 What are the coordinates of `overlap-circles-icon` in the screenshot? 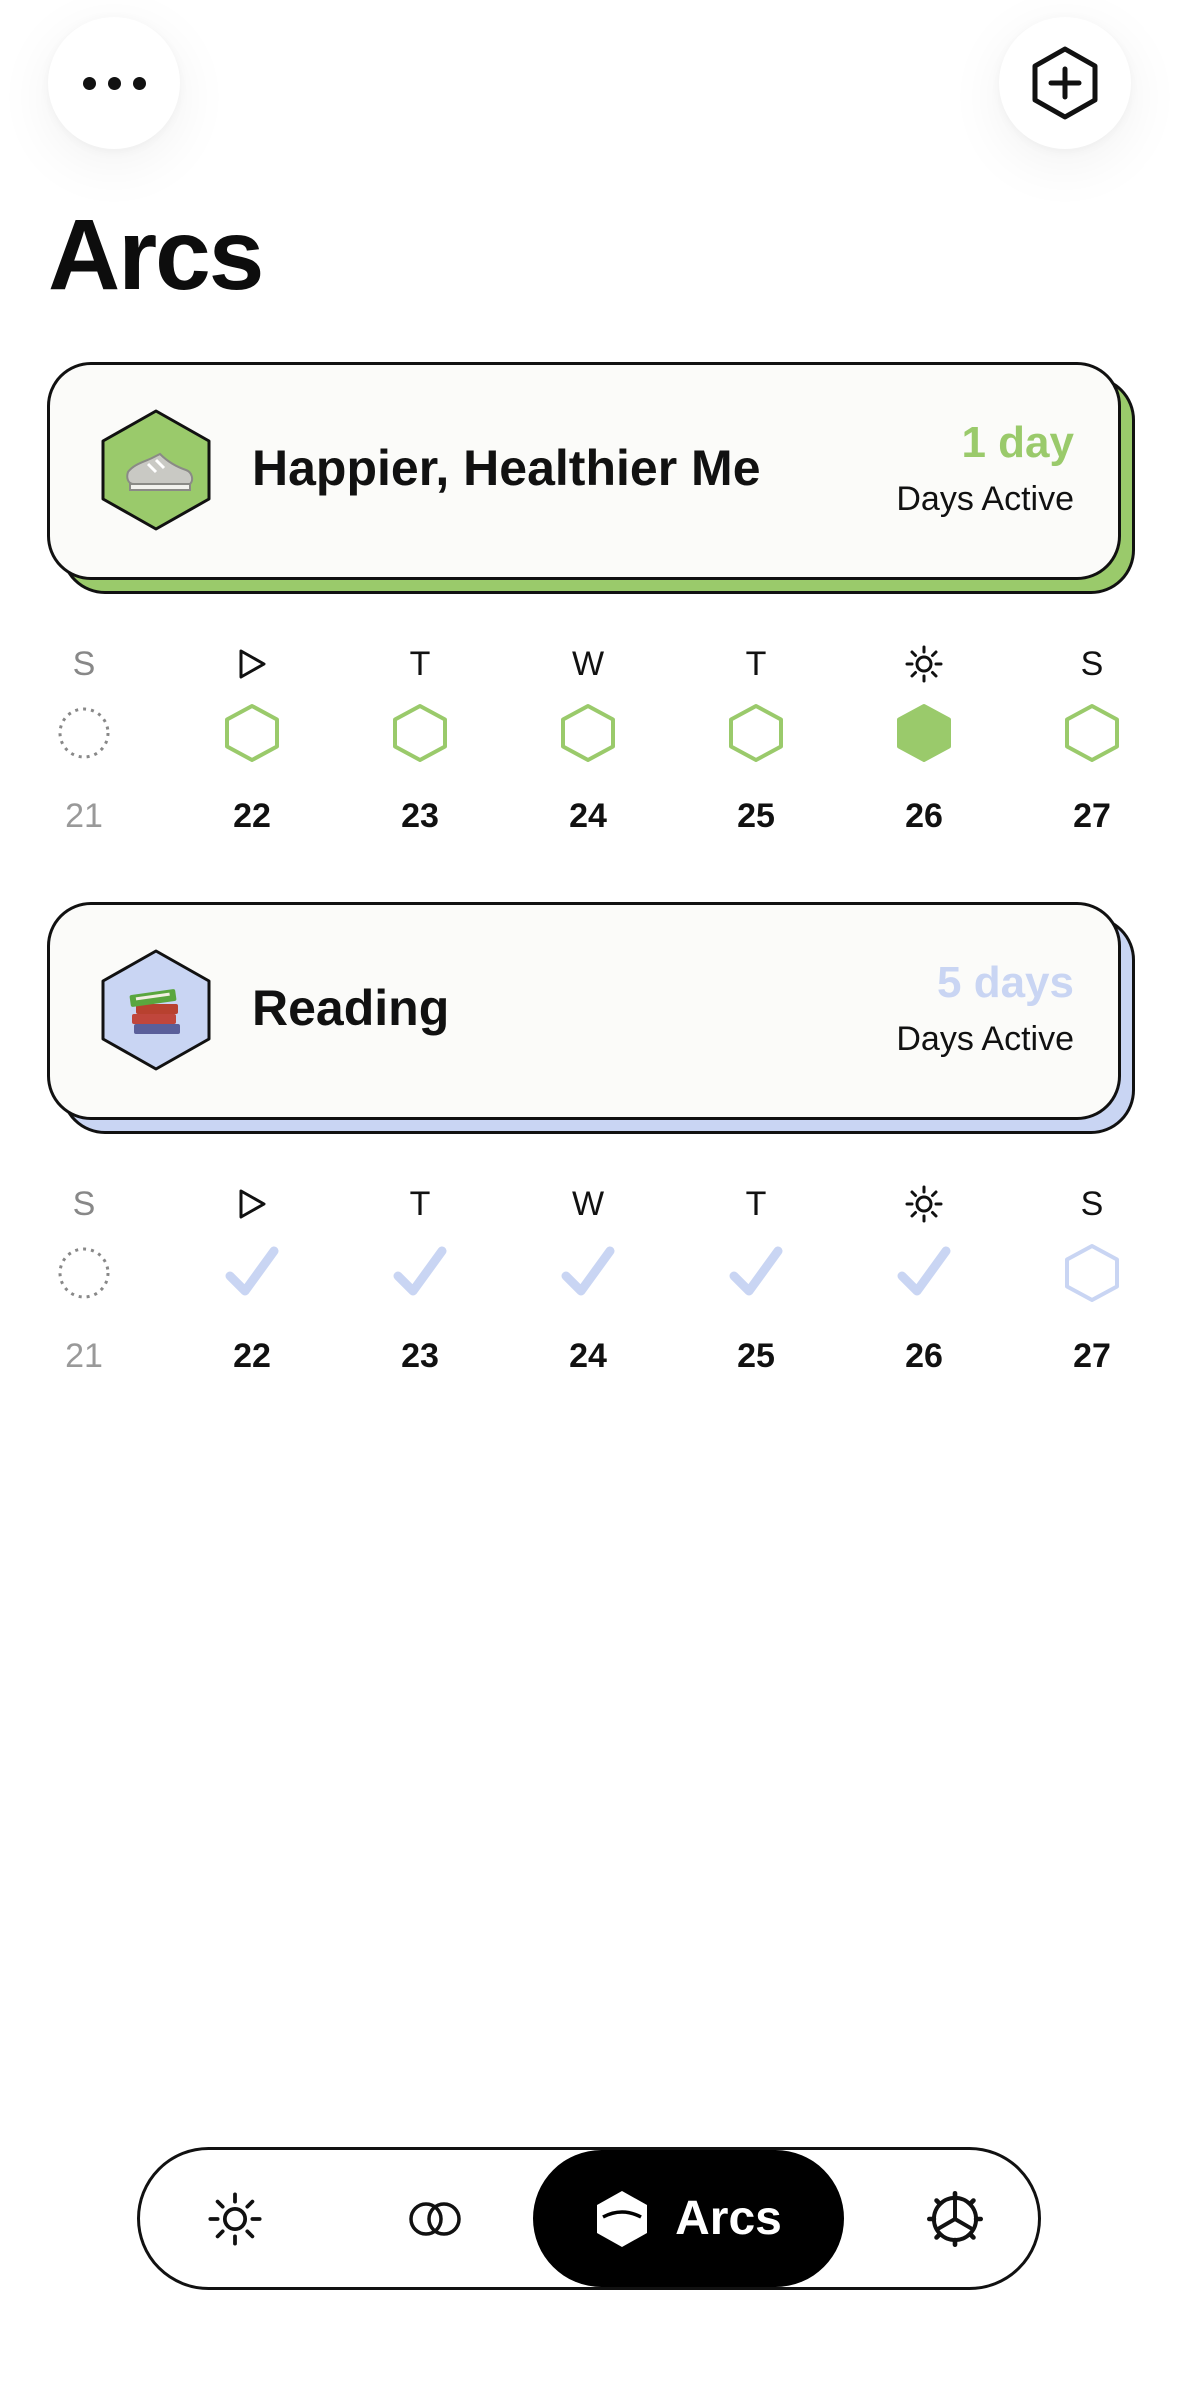 It's located at (435, 2218).